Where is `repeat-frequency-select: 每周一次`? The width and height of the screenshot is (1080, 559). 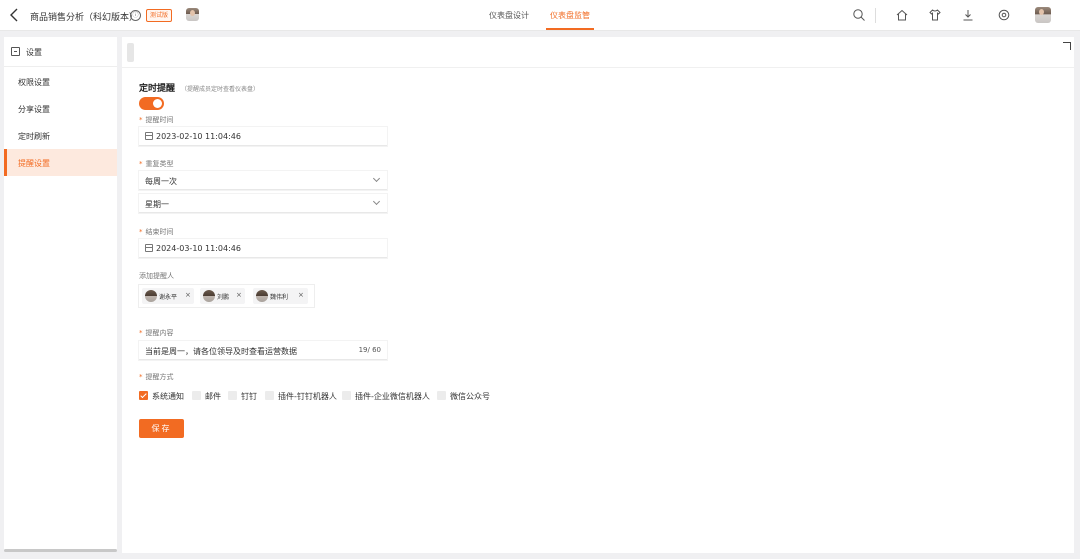
repeat-frequency-select: 每周一次 is located at coordinates (263, 180).